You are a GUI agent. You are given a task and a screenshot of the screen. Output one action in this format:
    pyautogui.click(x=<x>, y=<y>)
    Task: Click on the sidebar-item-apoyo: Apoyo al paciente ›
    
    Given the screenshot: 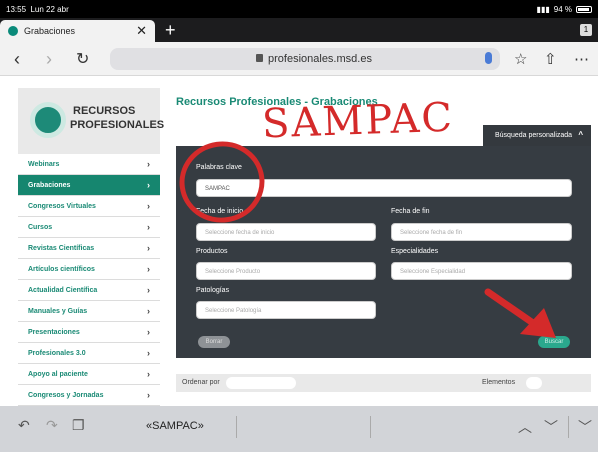 What is the action you would take?
    pyautogui.click(x=89, y=374)
    